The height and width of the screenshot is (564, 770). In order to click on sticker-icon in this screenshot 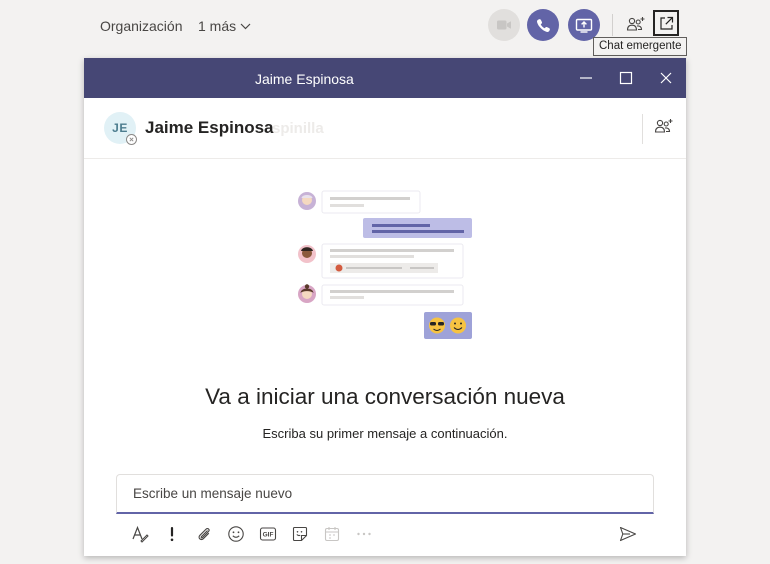, I will do `click(300, 534)`.